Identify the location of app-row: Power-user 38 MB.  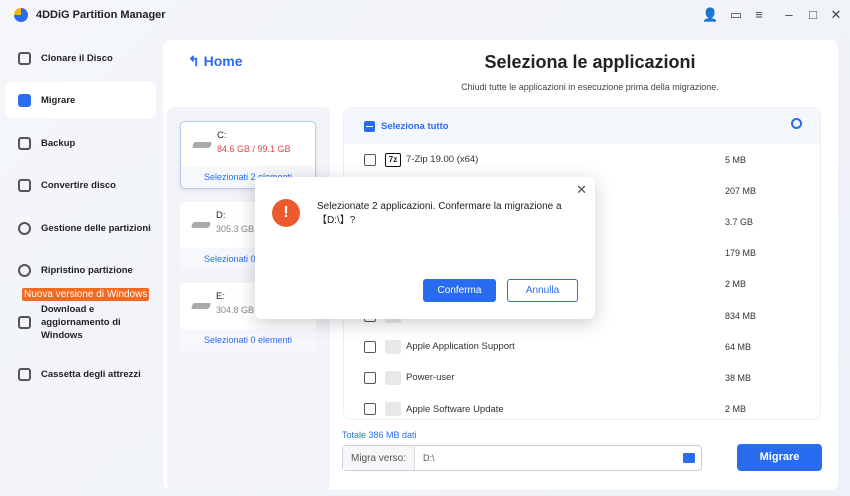
(582, 377).